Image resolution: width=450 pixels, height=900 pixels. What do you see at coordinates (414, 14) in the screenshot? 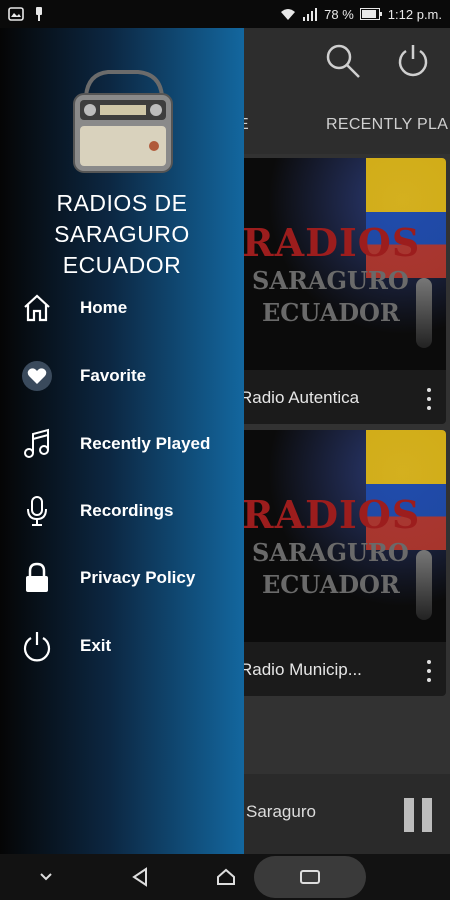
I see `clock: 1:12 p.m.` at bounding box center [414, 14].